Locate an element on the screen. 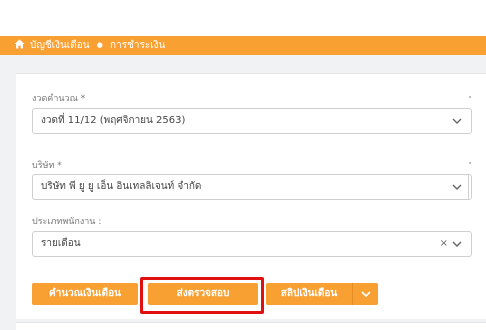 Image resolution: width=486 pixels, height=330 pixels. period-label: งวดคำนวณ * is located at coordinates (59, 99).